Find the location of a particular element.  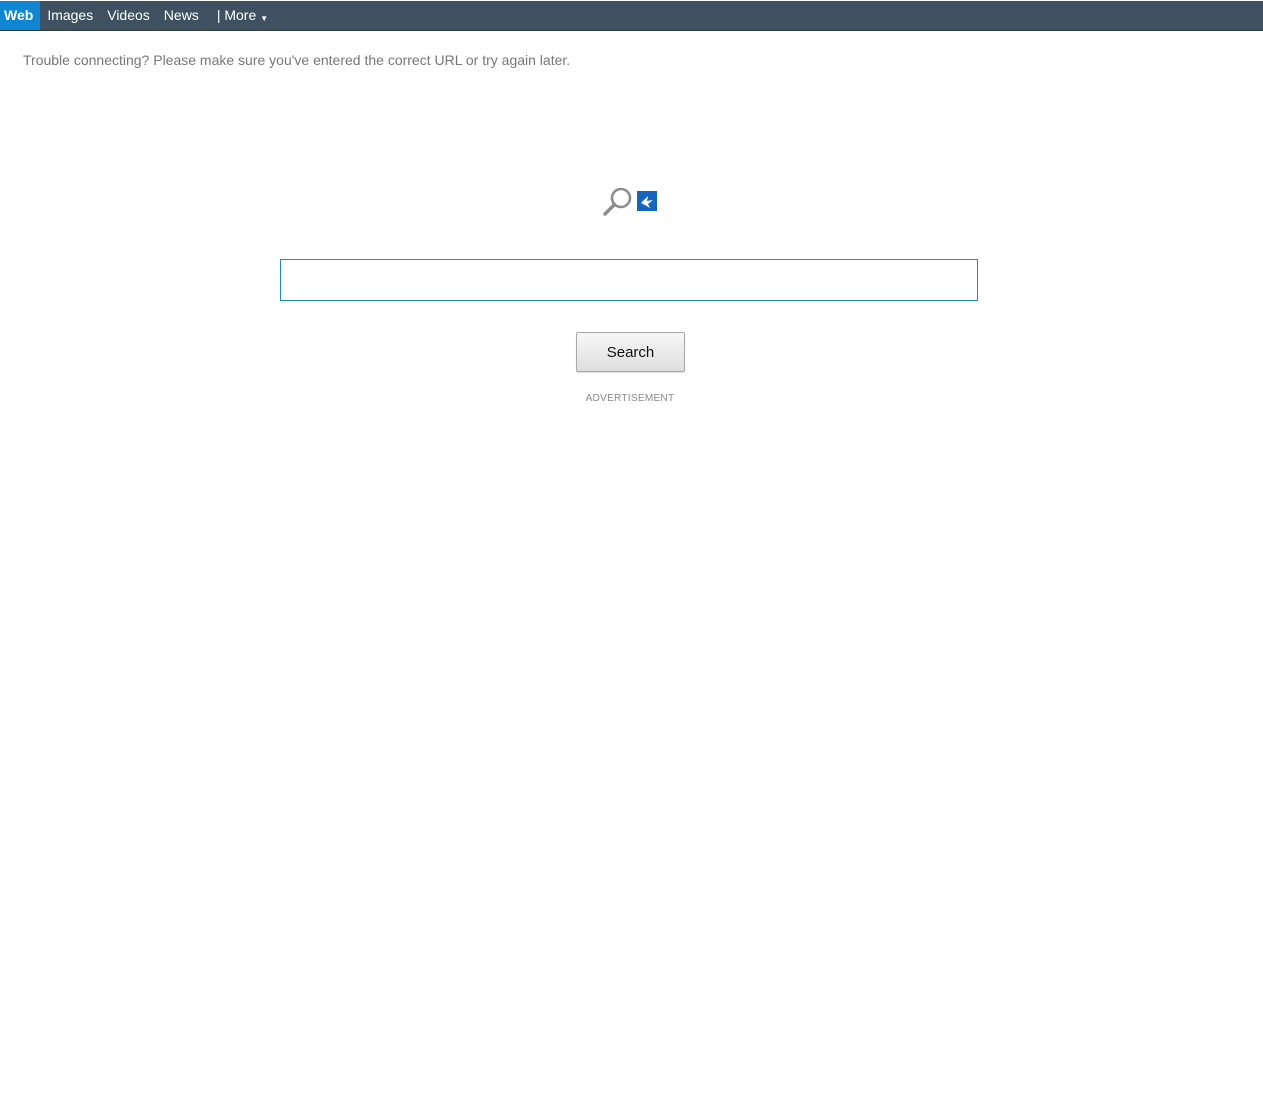

caret-down-icon: ▼ is located at coordinates (264, 18).